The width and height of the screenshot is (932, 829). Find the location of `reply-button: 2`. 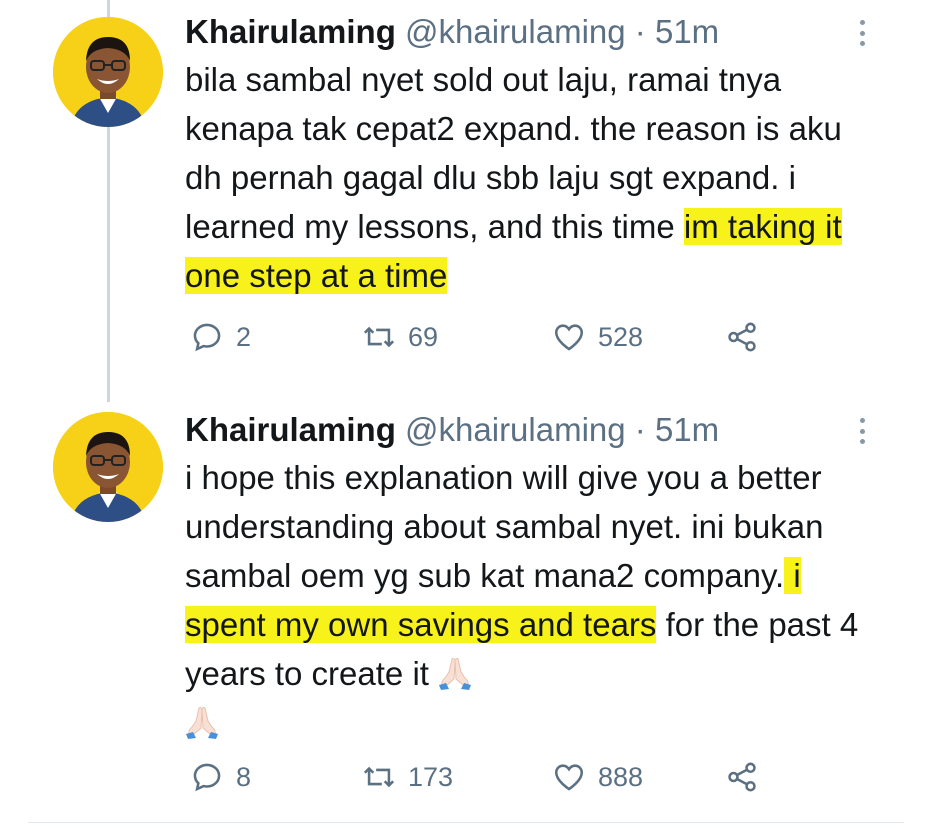

reply-button: 2 is located at coordinates (220, 337).